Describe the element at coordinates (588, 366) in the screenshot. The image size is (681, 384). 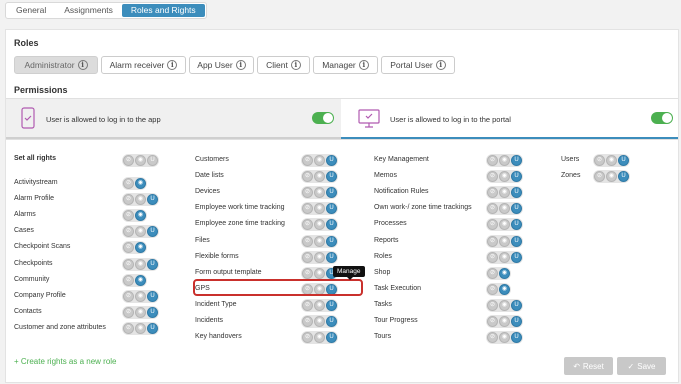
I see `reset-button: ↶ Reset` at that location.